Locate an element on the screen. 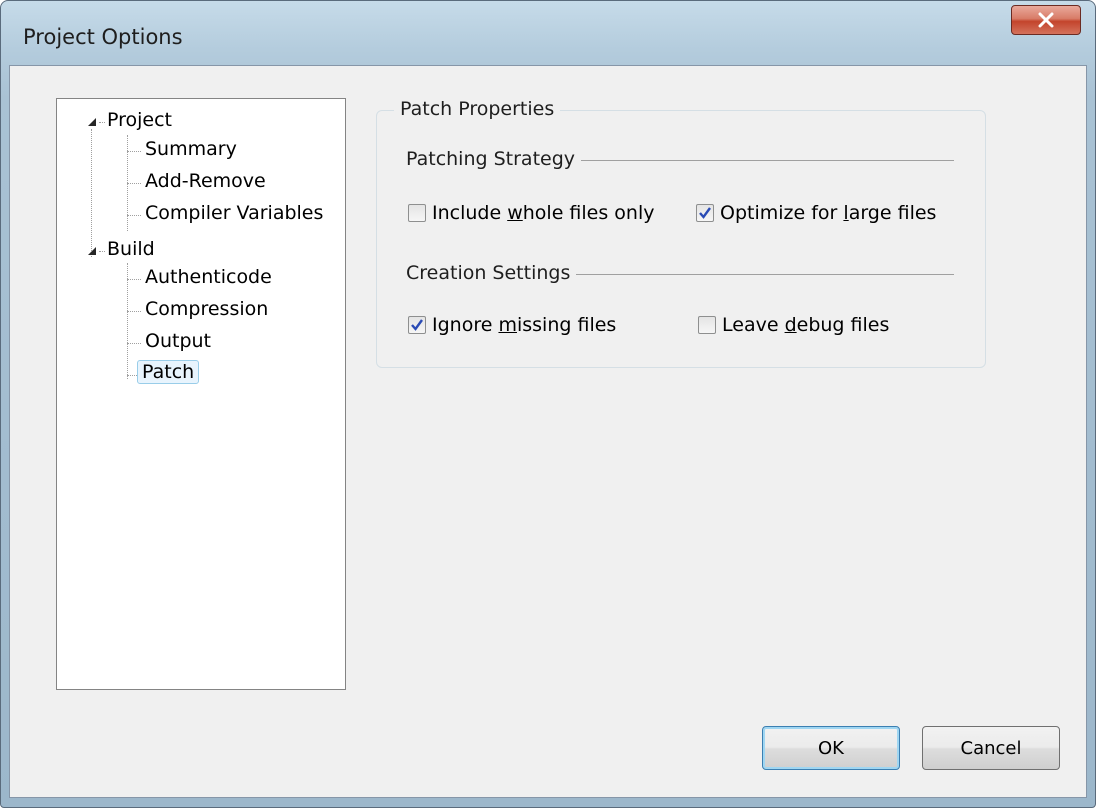 This screenshot has height=808, width=1096. optimize-large-files-checkbox: Optimize for large files is located at coordinates (816, 213).